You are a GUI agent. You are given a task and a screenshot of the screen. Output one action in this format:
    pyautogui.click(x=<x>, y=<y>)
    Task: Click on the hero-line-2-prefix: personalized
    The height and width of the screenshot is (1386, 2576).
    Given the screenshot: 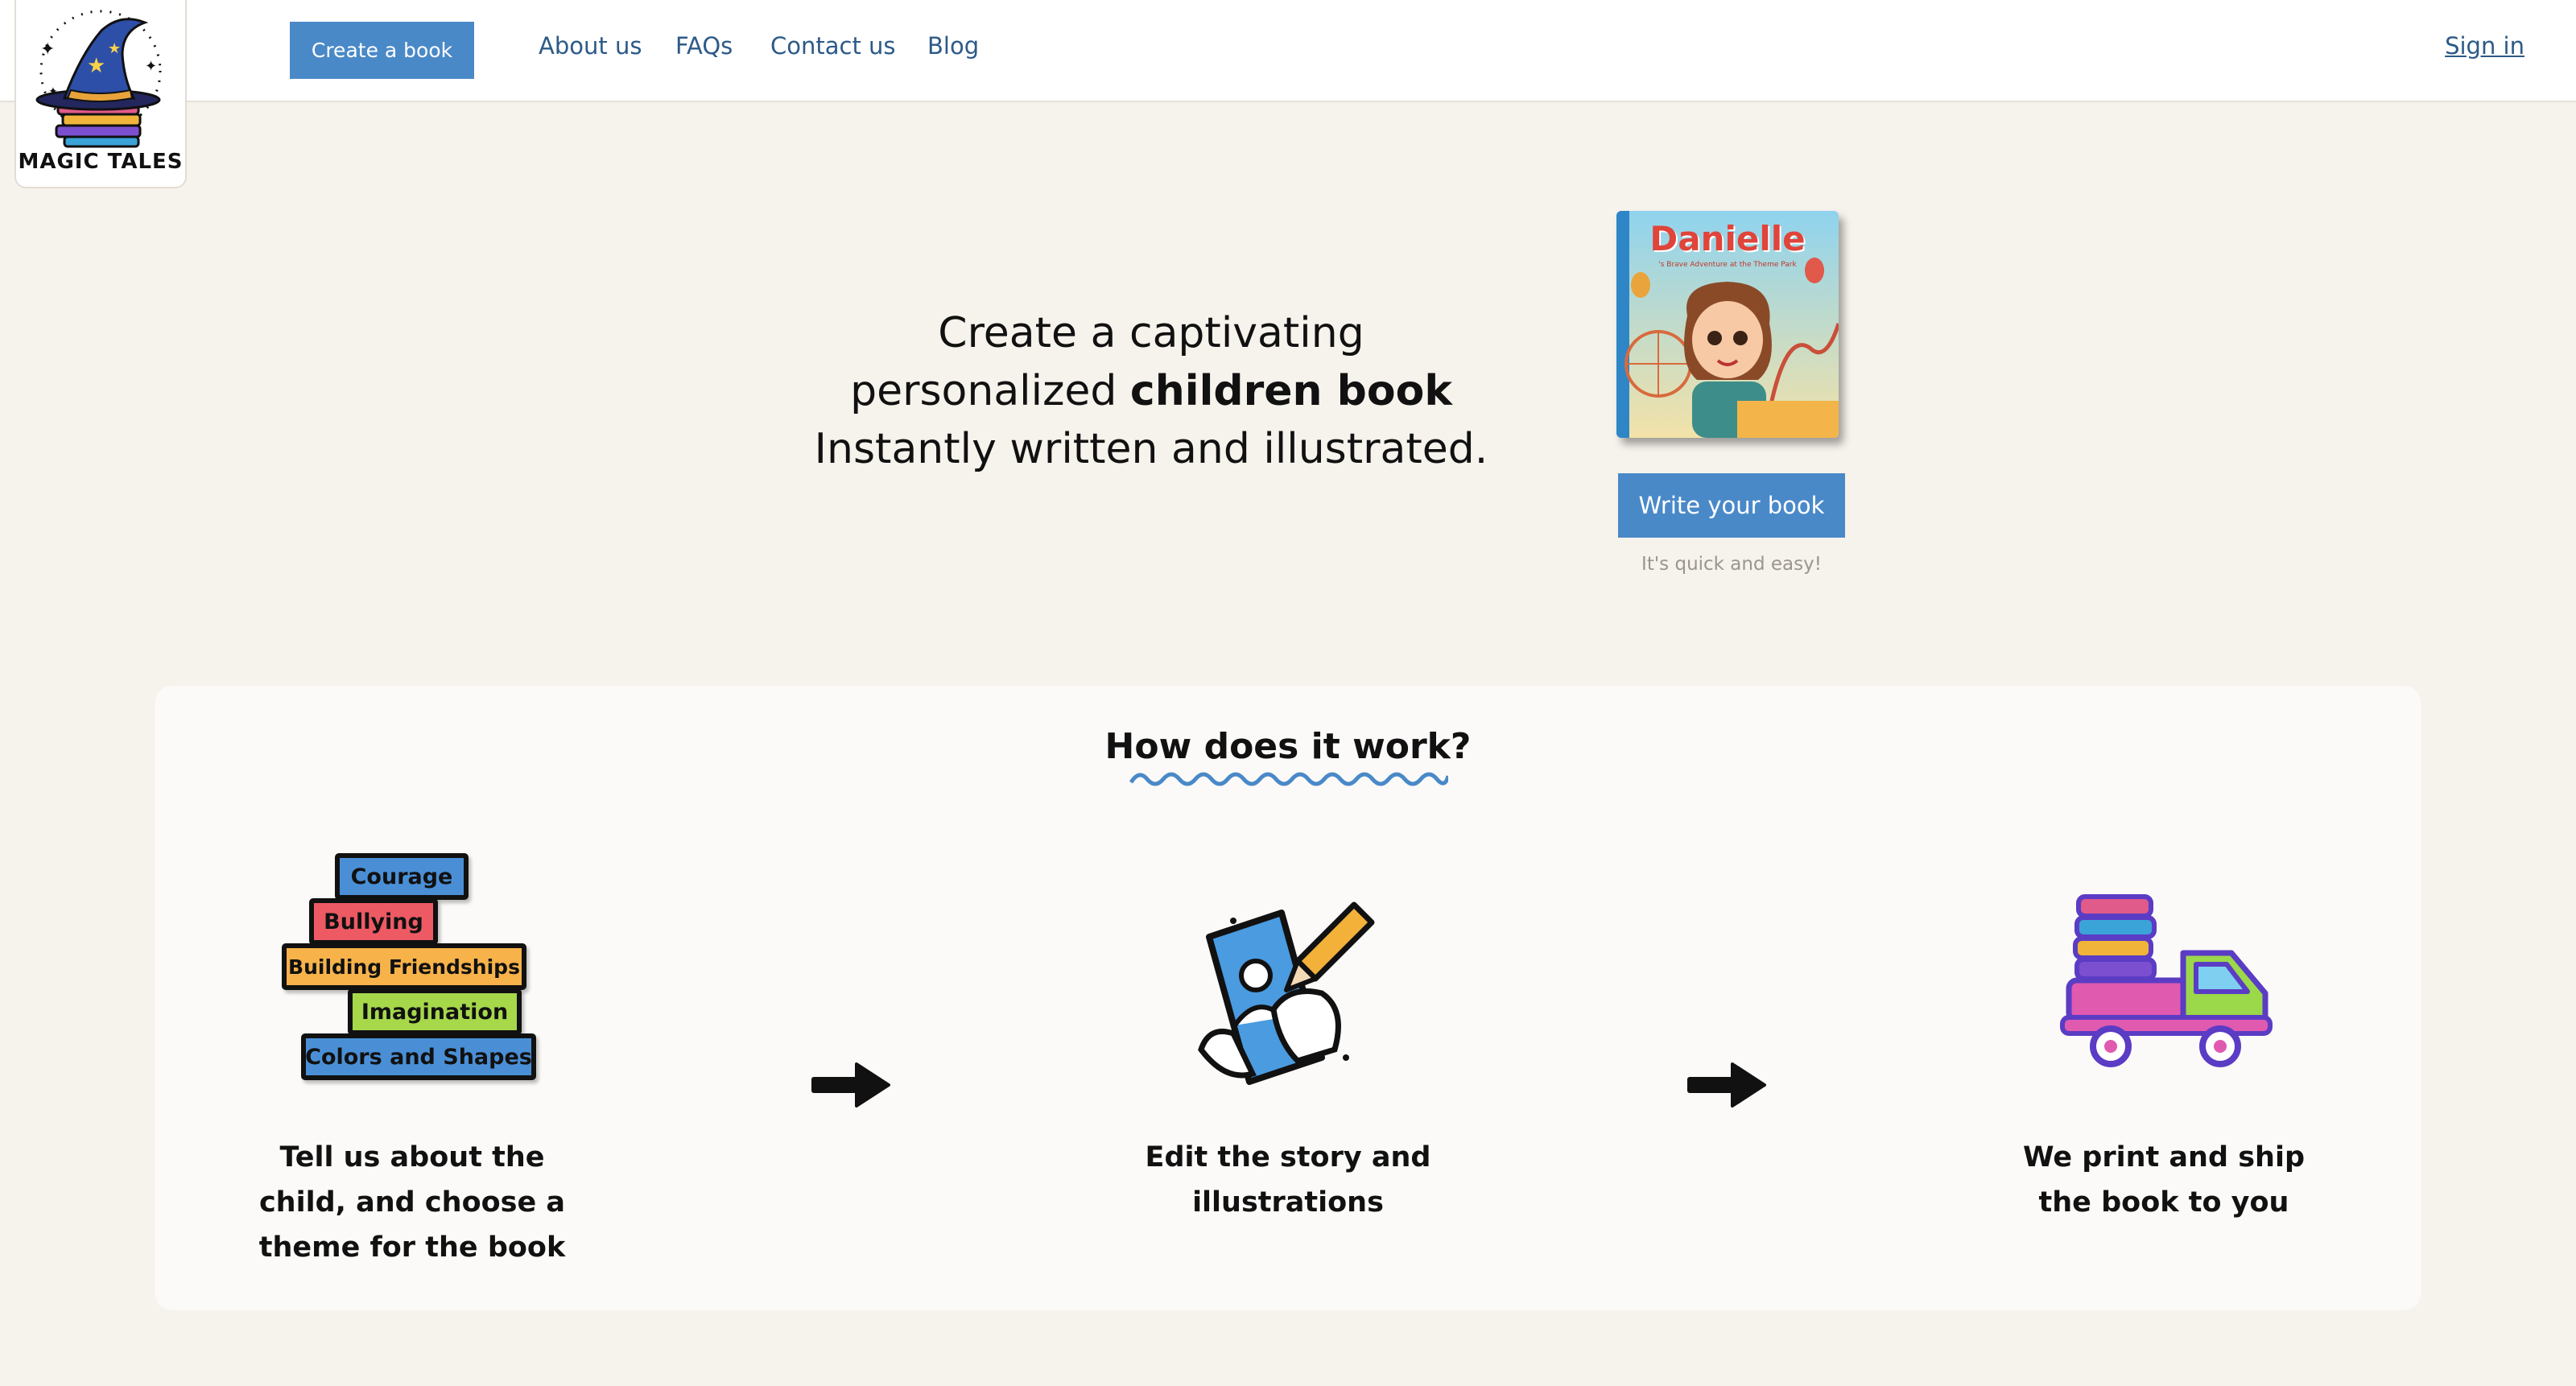 What is the action you would take?
    pyautogui.click(x=990, y=391)
    